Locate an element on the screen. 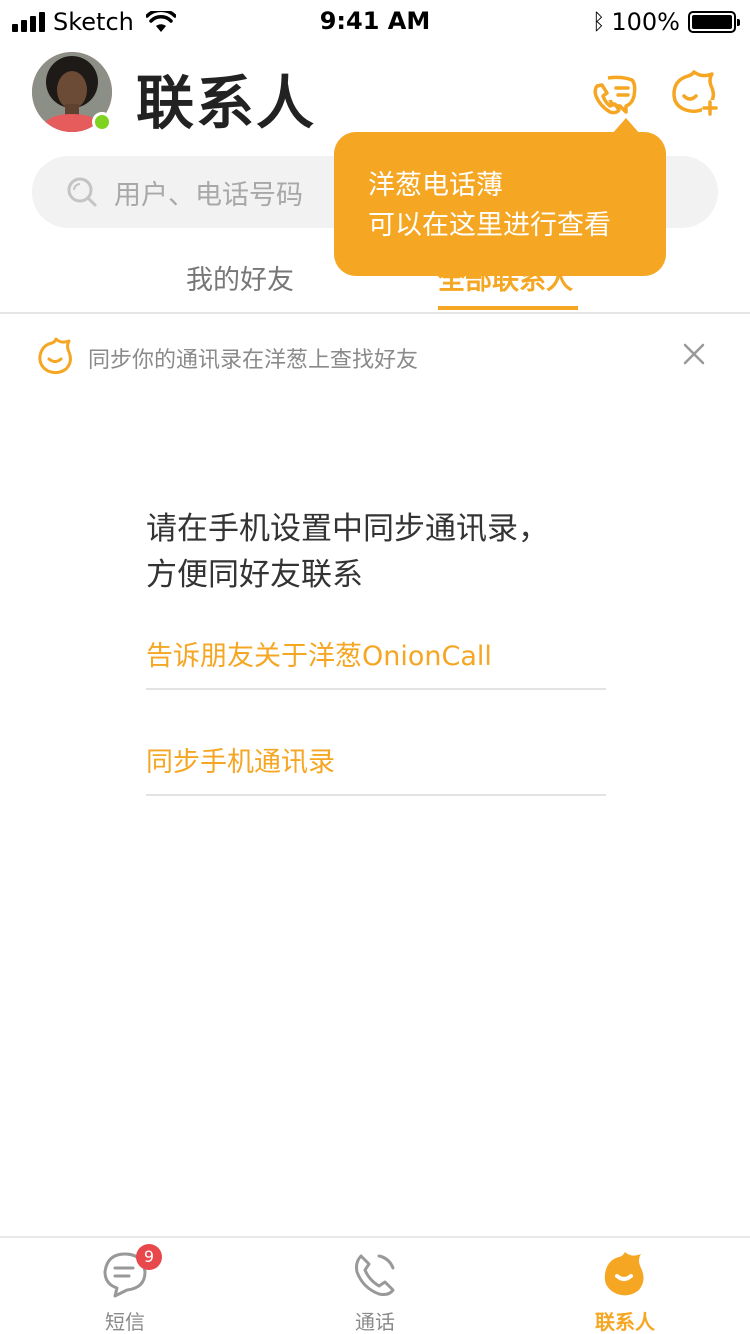 This screenshot has width=750, height=1334. nav-item-contacts: 联系人 is located at coordinates (625, 1286).